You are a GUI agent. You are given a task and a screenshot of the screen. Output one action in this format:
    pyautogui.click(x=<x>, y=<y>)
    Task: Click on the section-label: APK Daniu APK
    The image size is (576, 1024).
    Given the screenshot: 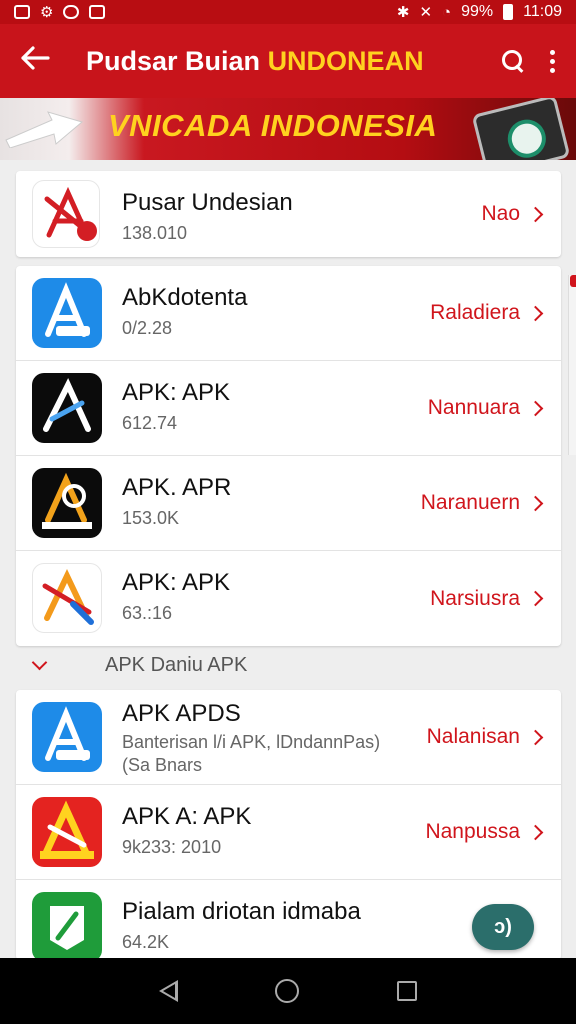 What is the action you would take?
    pyautogui.click(x=176, y=664)
    